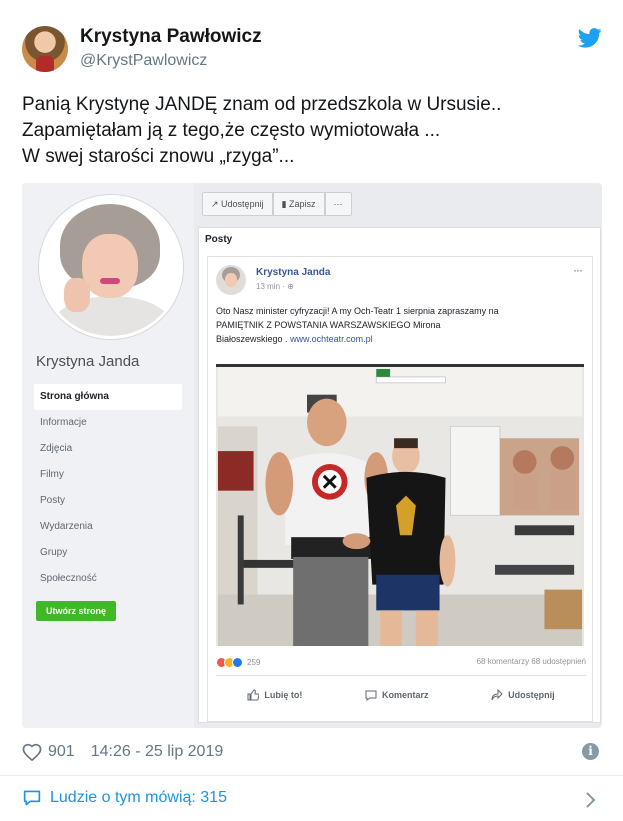  I want to click on fb-posts-heading: Posty, so click(219, 239).